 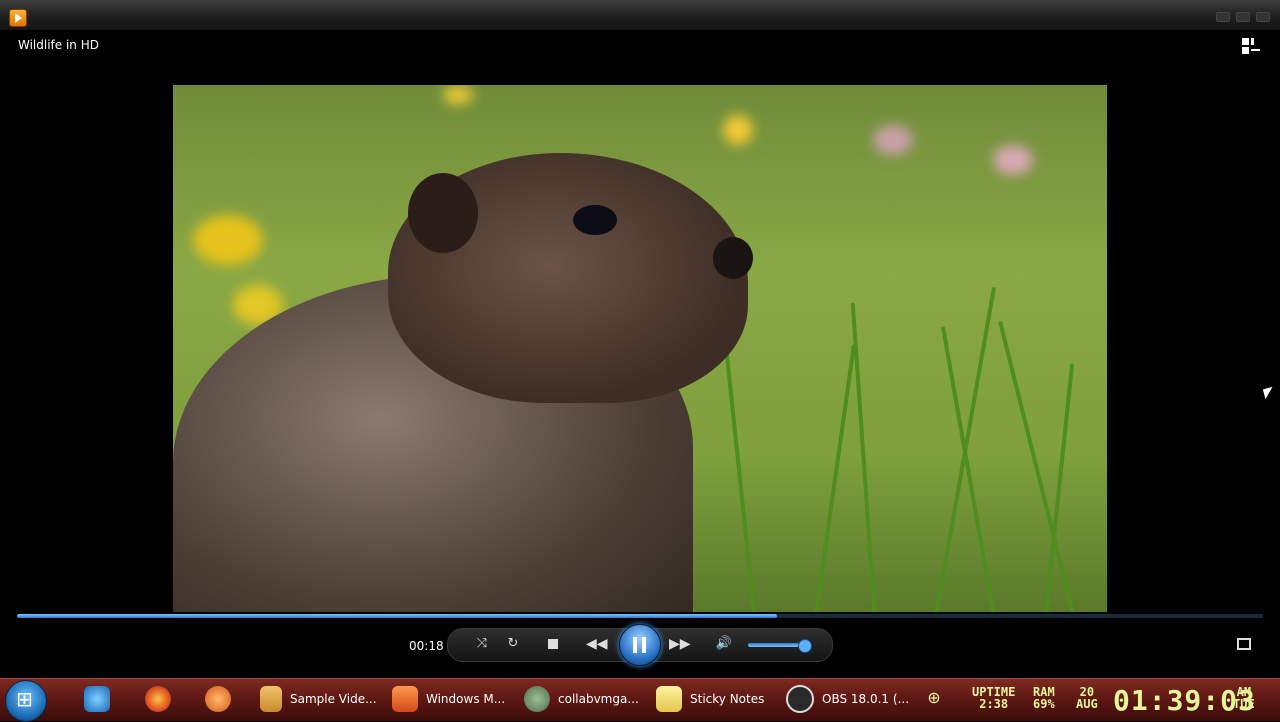 I want to click on seek-bar-fill, so click(x=397, y=616).